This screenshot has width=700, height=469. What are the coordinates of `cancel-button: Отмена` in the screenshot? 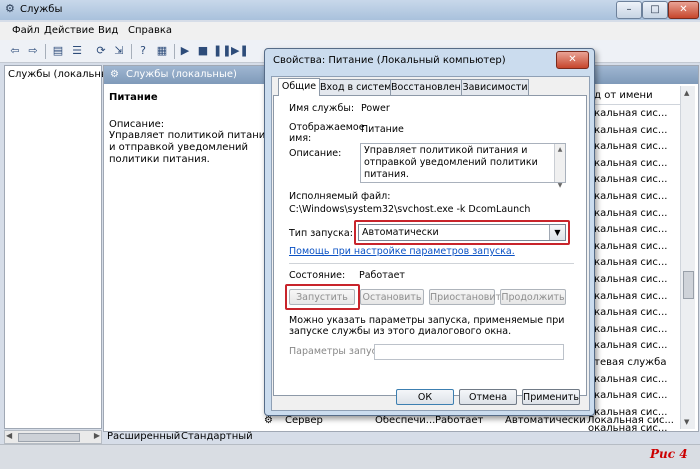 It's located at (488, 397).